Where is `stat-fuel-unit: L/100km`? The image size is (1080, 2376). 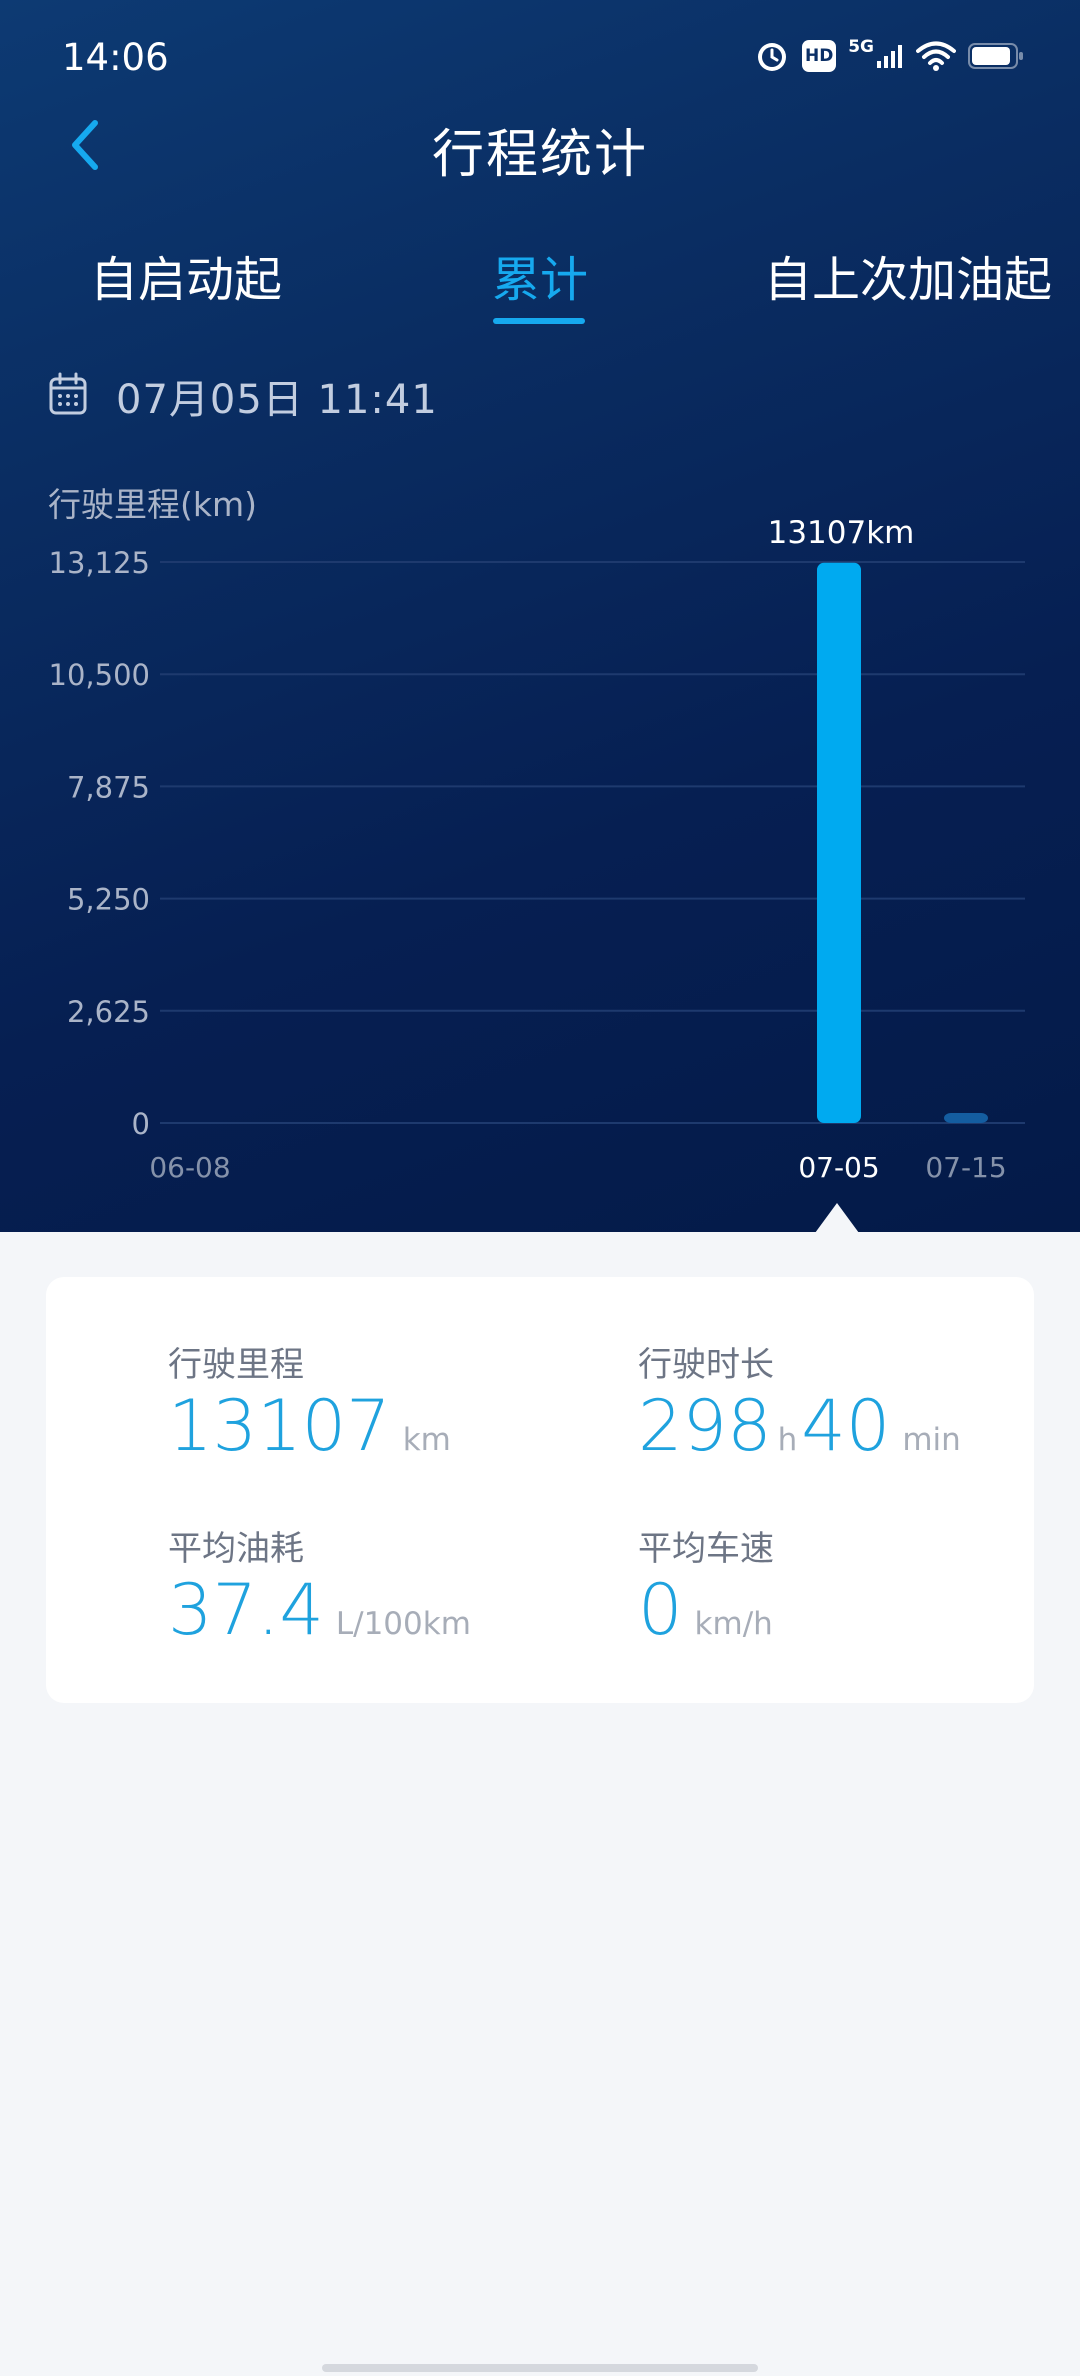
stat-fuel-unit: L/100km is located at coordinates (403, 1624).